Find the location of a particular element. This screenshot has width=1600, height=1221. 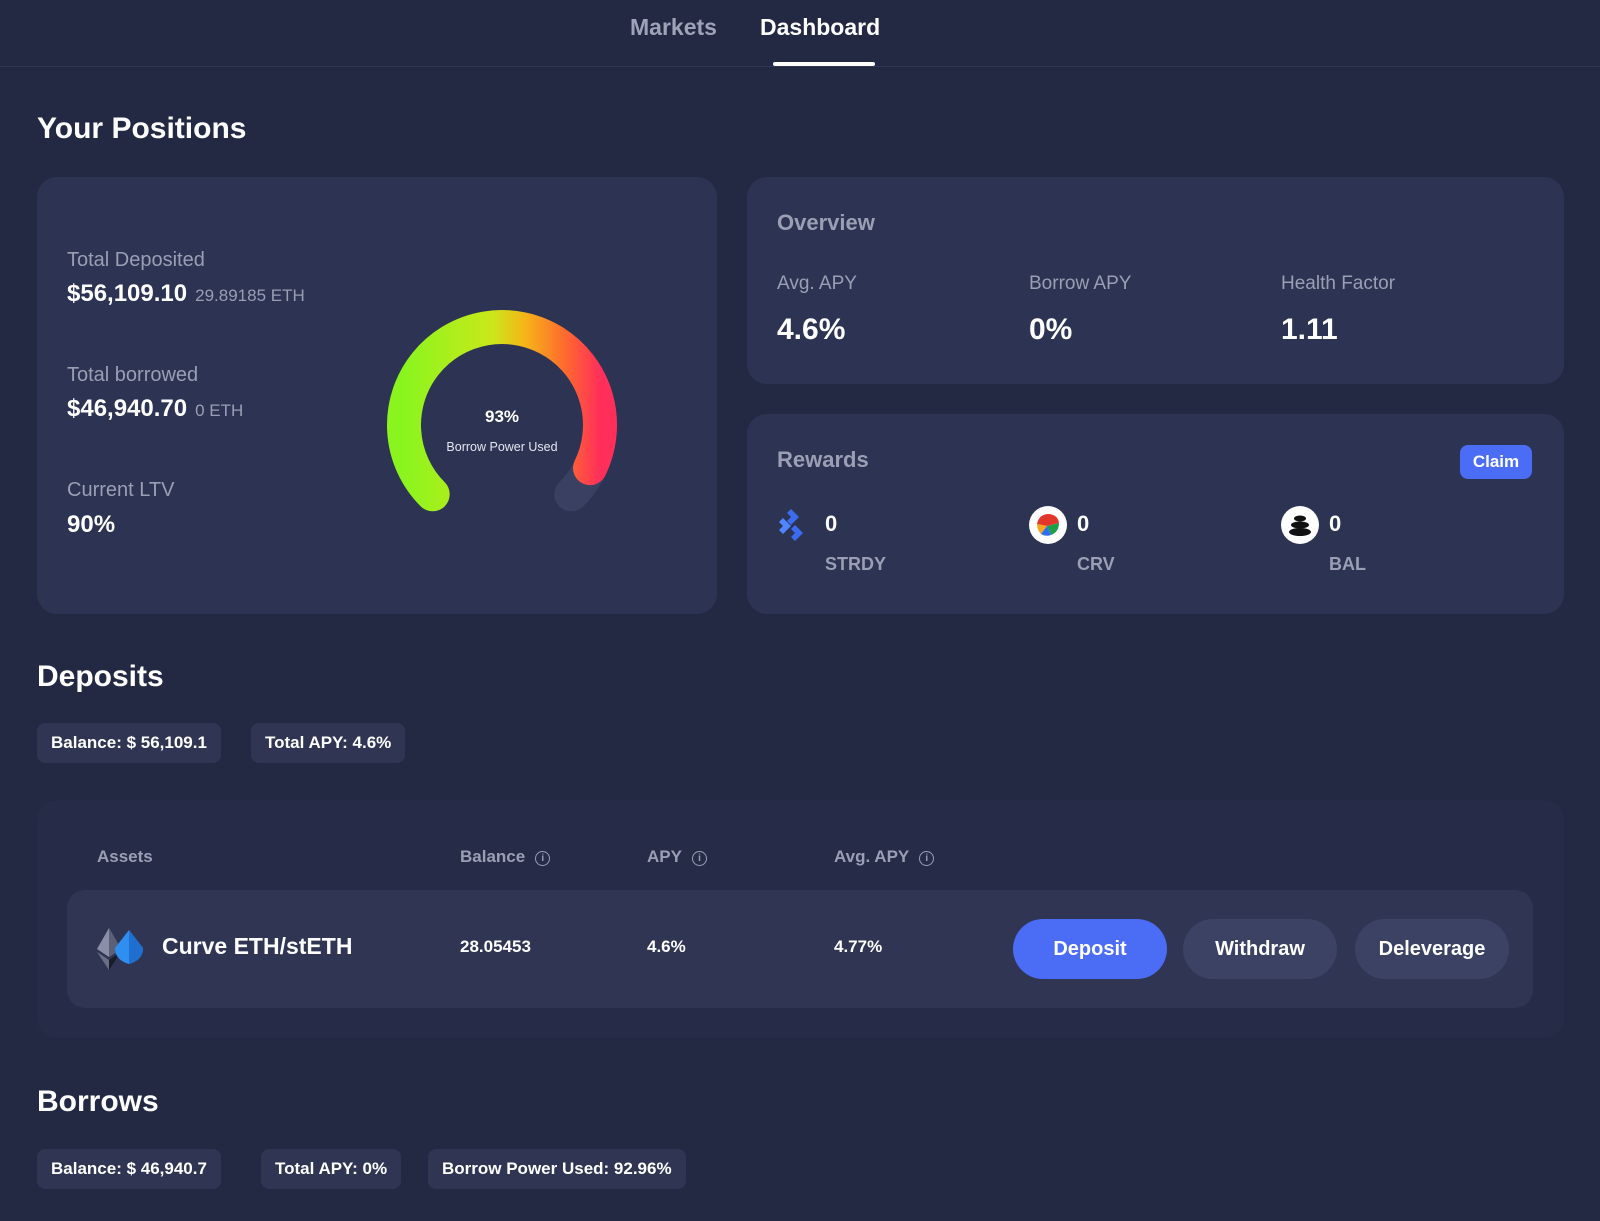

bal-amount: 0 is located at coordinates (1335, 523).